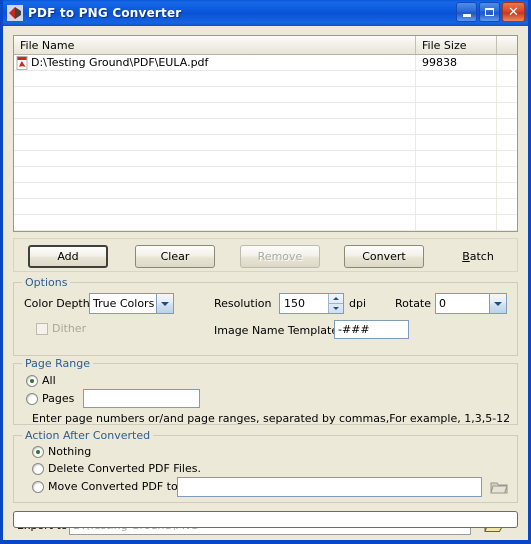 The image size is (531, 544). What do you see at coordinates (384, 256) in the screenshot?
I see `convert-button: Convert` at bounding box center [384, 256].